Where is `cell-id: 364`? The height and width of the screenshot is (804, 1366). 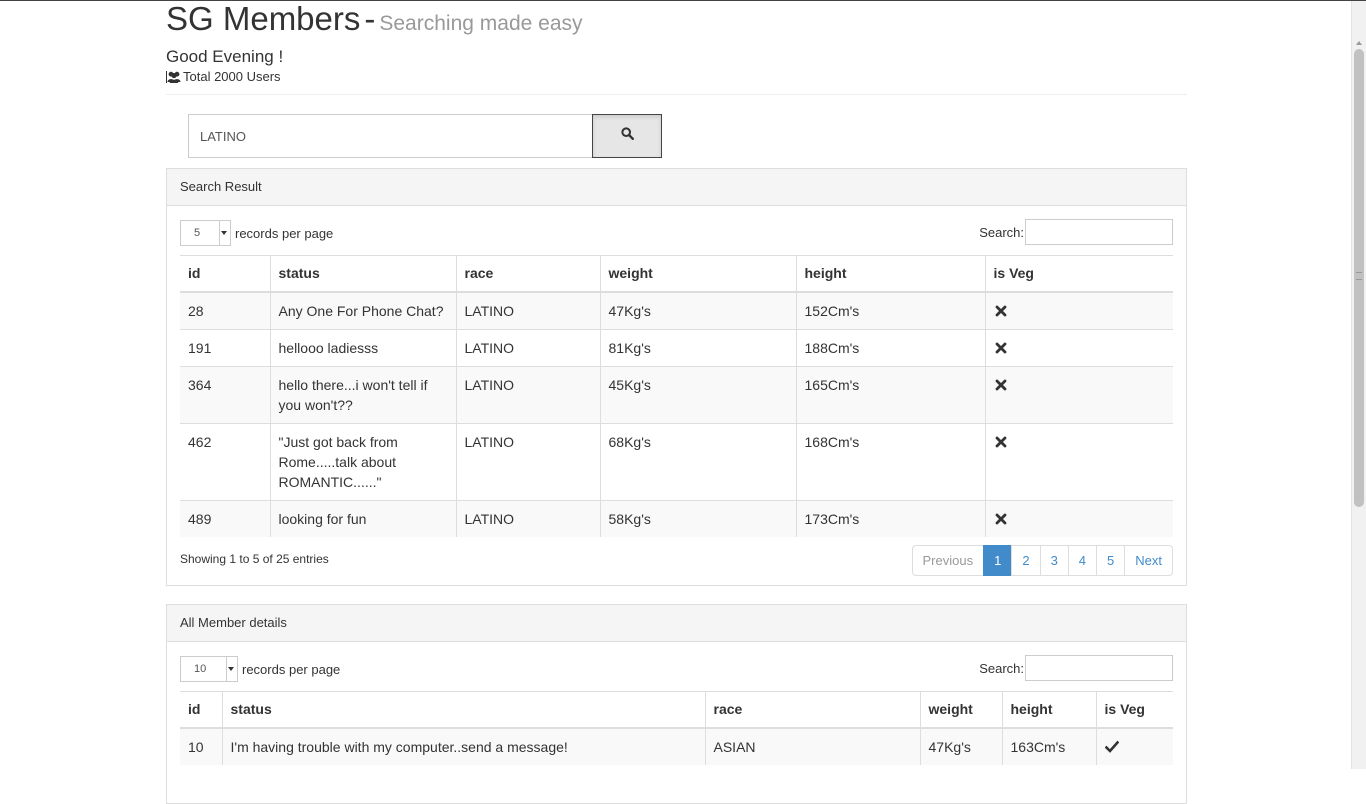
cell-id: 364 is located at coordinates (225, 394).